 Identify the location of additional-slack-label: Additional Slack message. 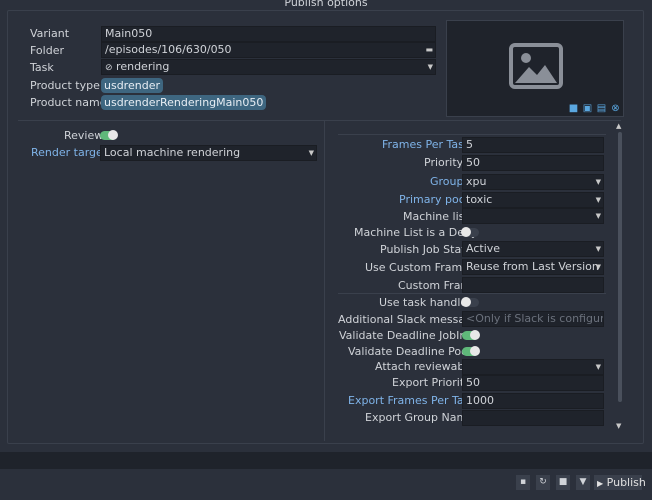
(408, 319).